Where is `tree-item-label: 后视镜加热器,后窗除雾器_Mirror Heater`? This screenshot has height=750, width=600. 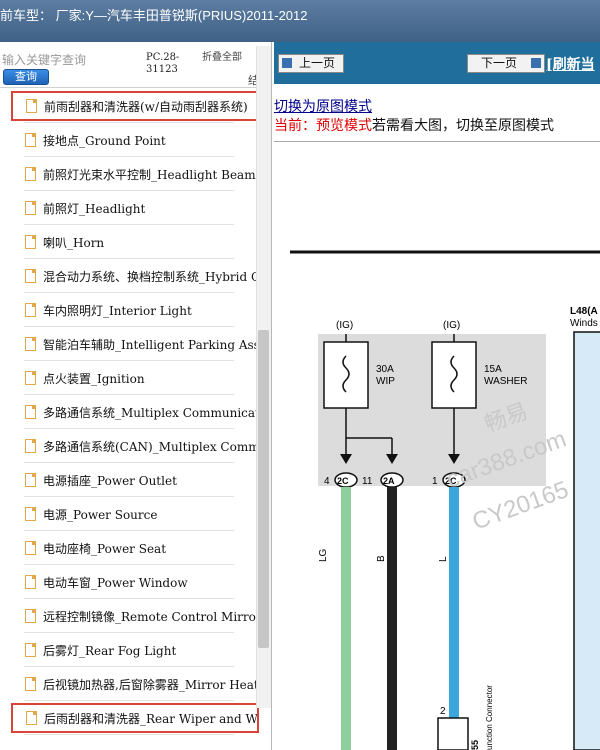
tree-item-label: 后视镜加热器,后窗除雾器_Mirror Heater is located at coordinates (150, 684).